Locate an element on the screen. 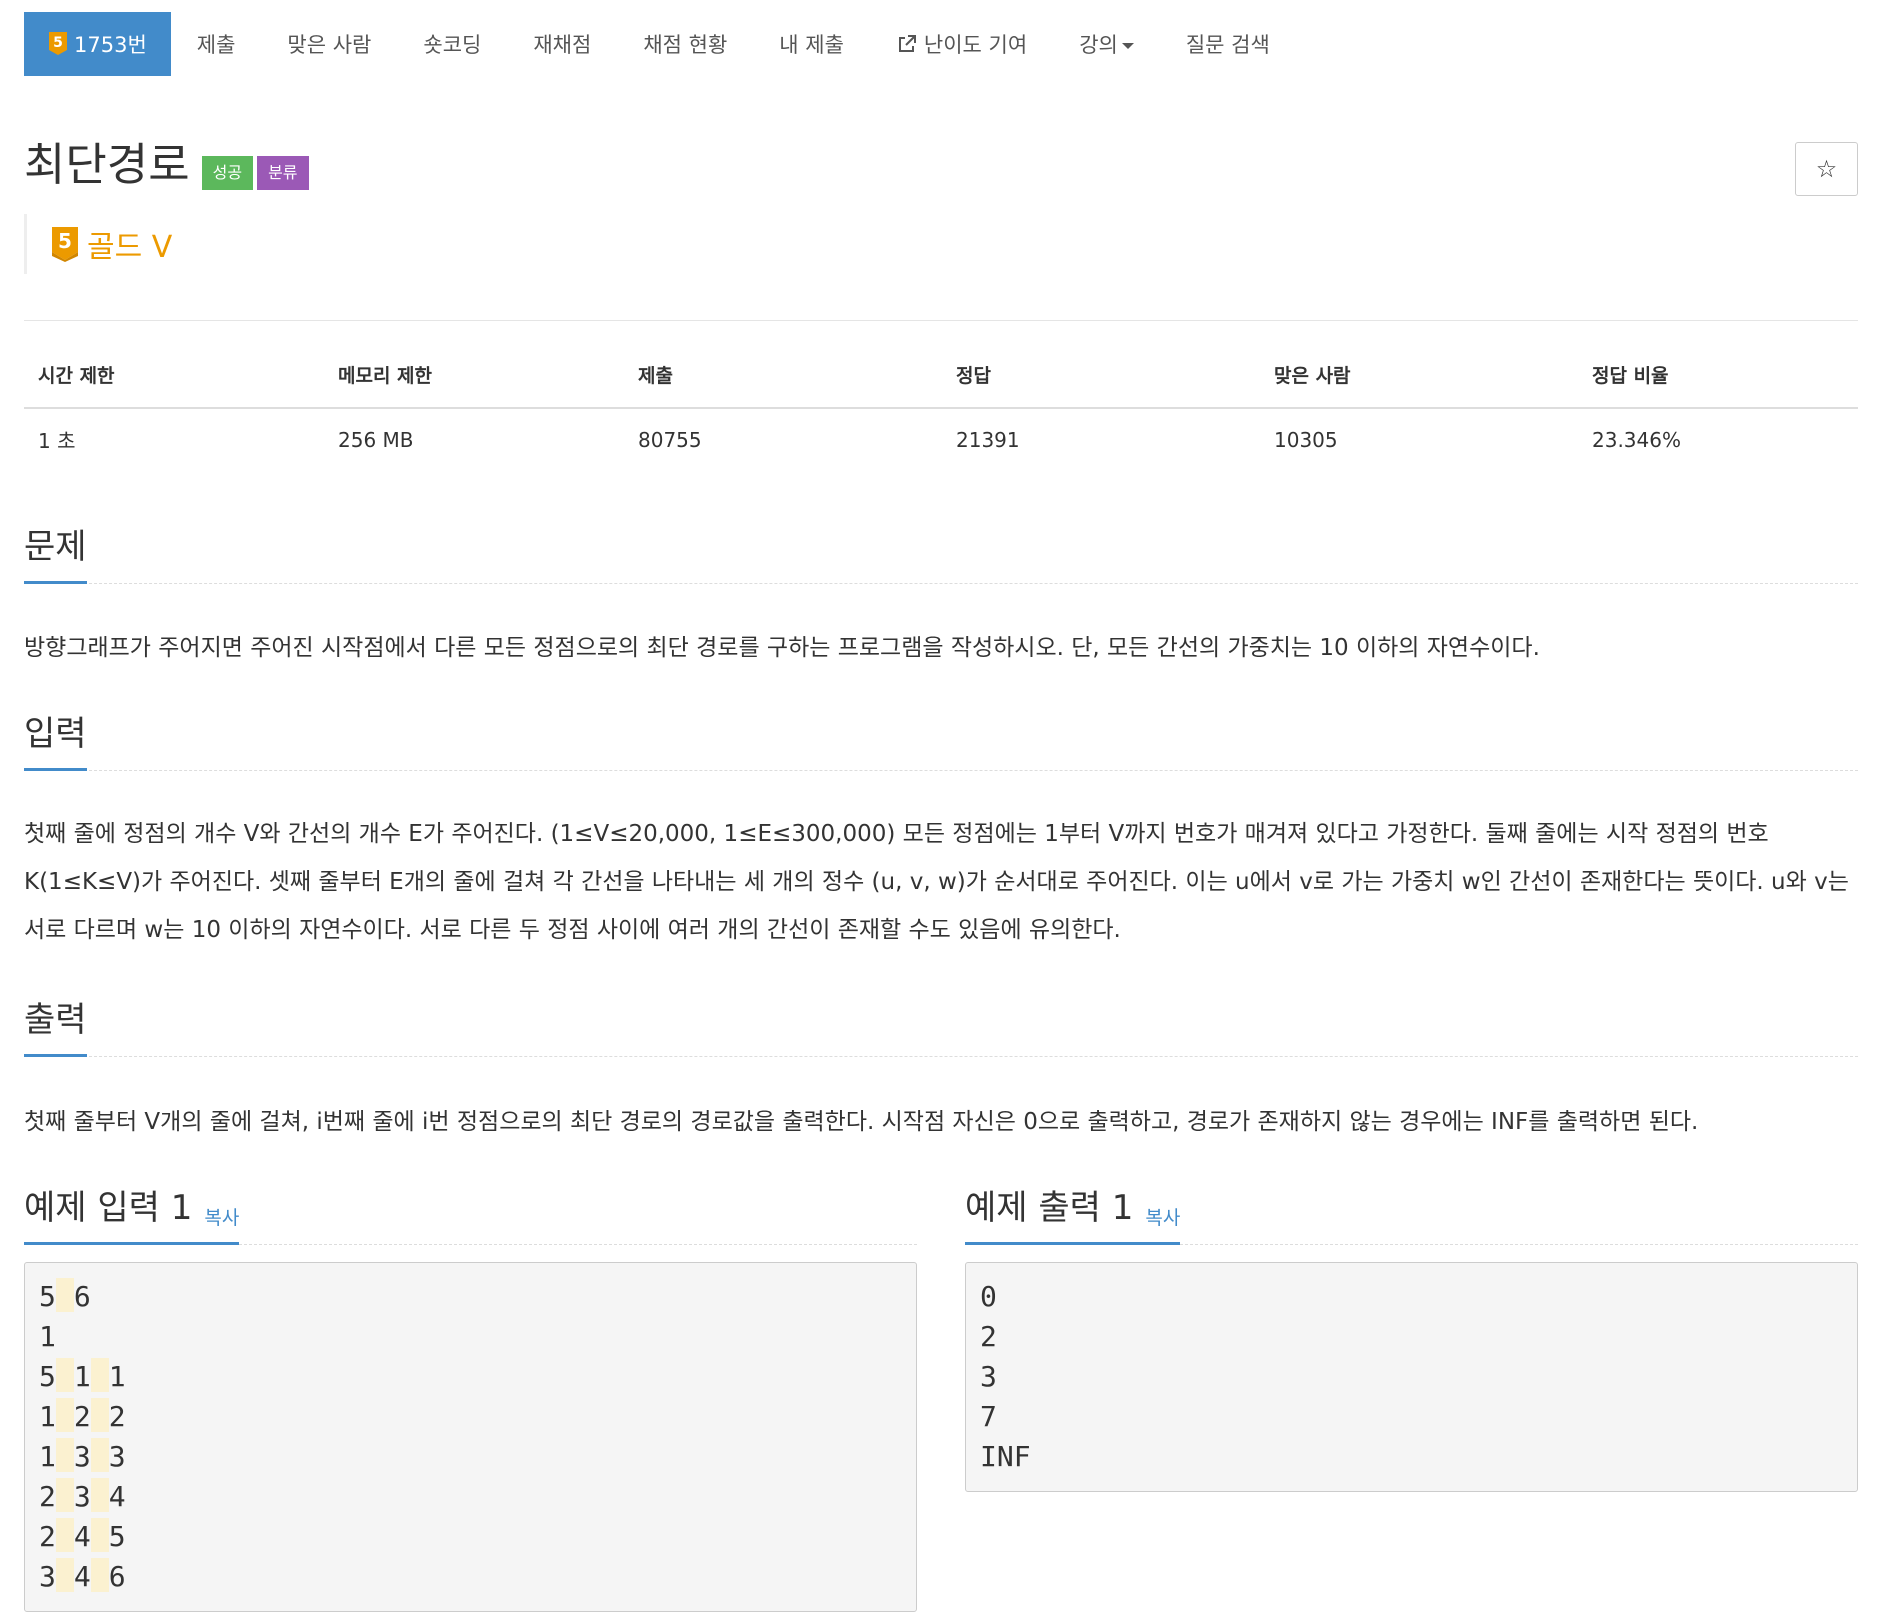 This screenshot has width=1878, height=1622. success-label: 성공 is located at coordinates (227, 173).